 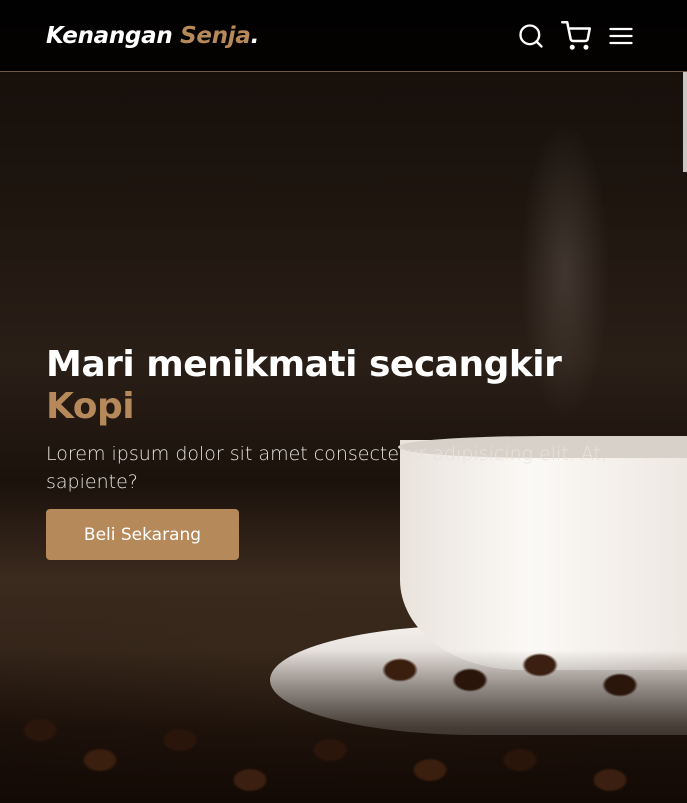 I want to click on navbar: Kenangan Senja., so click(x=343, y=36).